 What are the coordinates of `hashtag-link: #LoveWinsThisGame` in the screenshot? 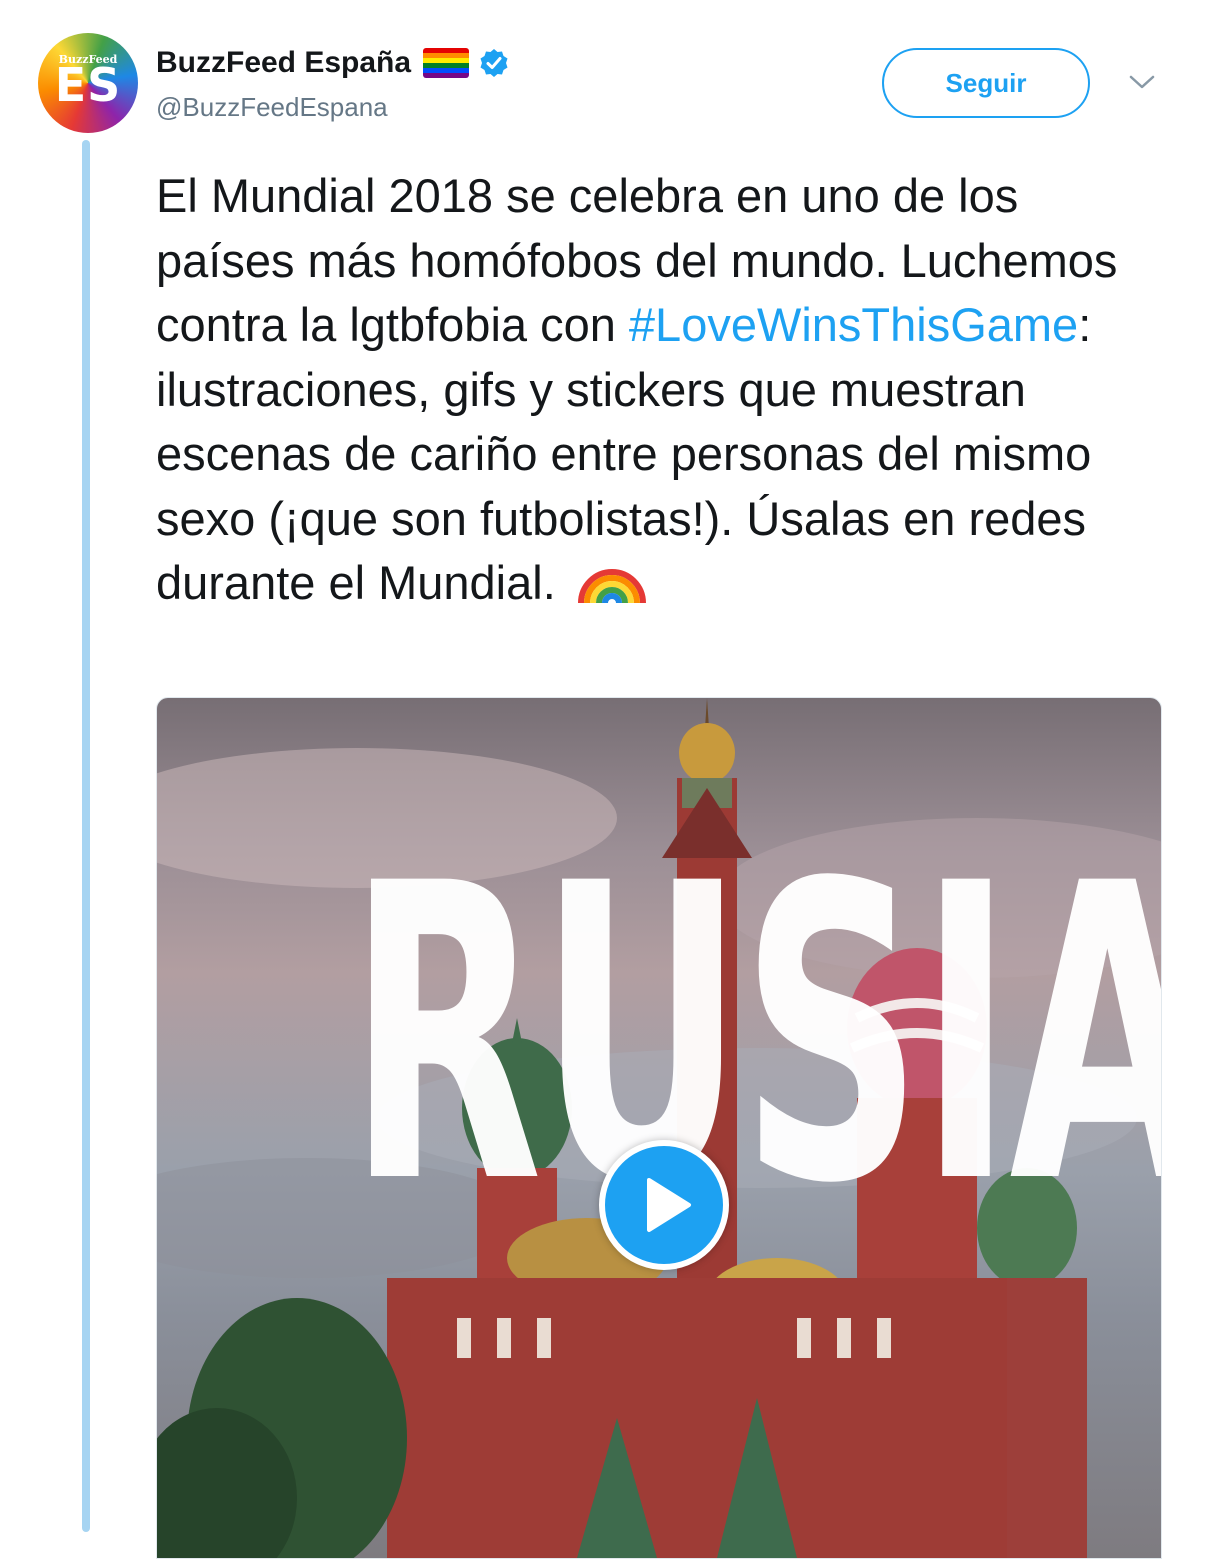 It's located at (853, 324).